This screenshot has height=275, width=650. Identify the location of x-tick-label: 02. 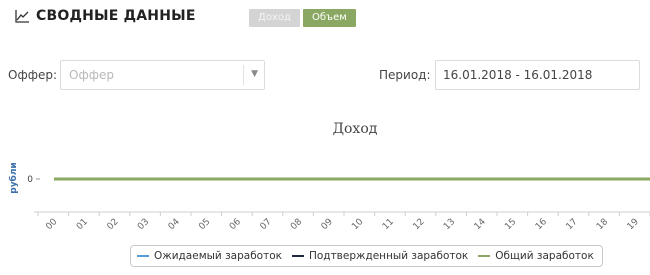
(113, 224).